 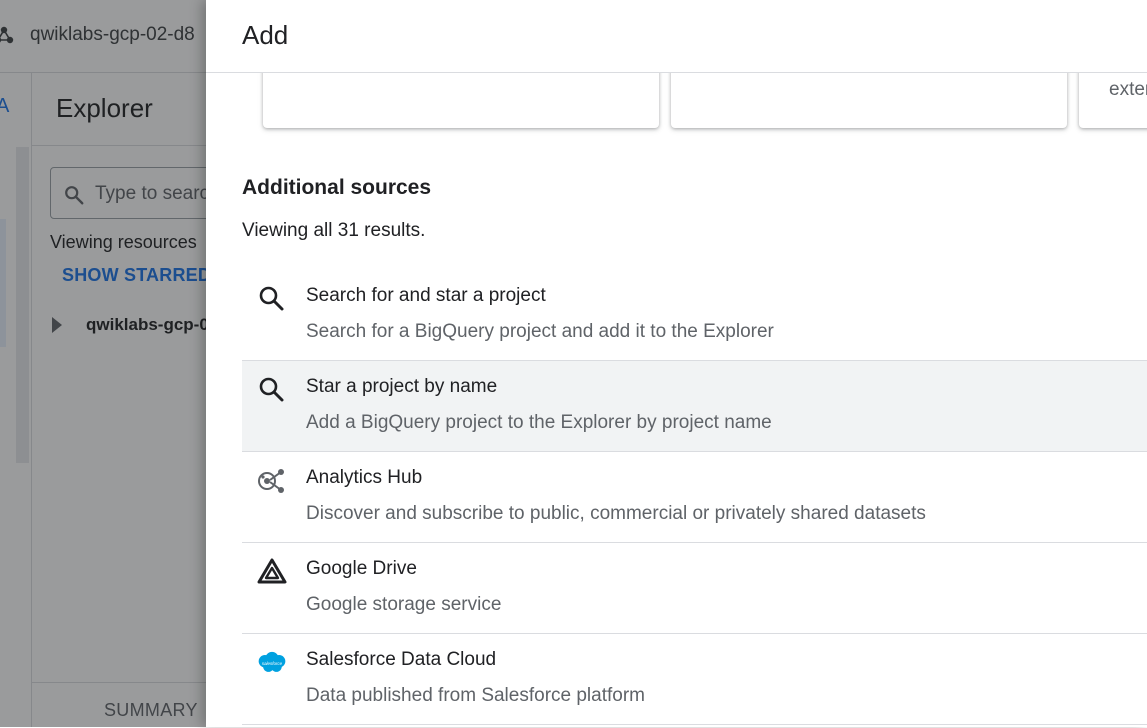 What do you see at coordinates (676, 36) in the screenshot?
I see `panel-header: Add` at bounding box center [676, 36].